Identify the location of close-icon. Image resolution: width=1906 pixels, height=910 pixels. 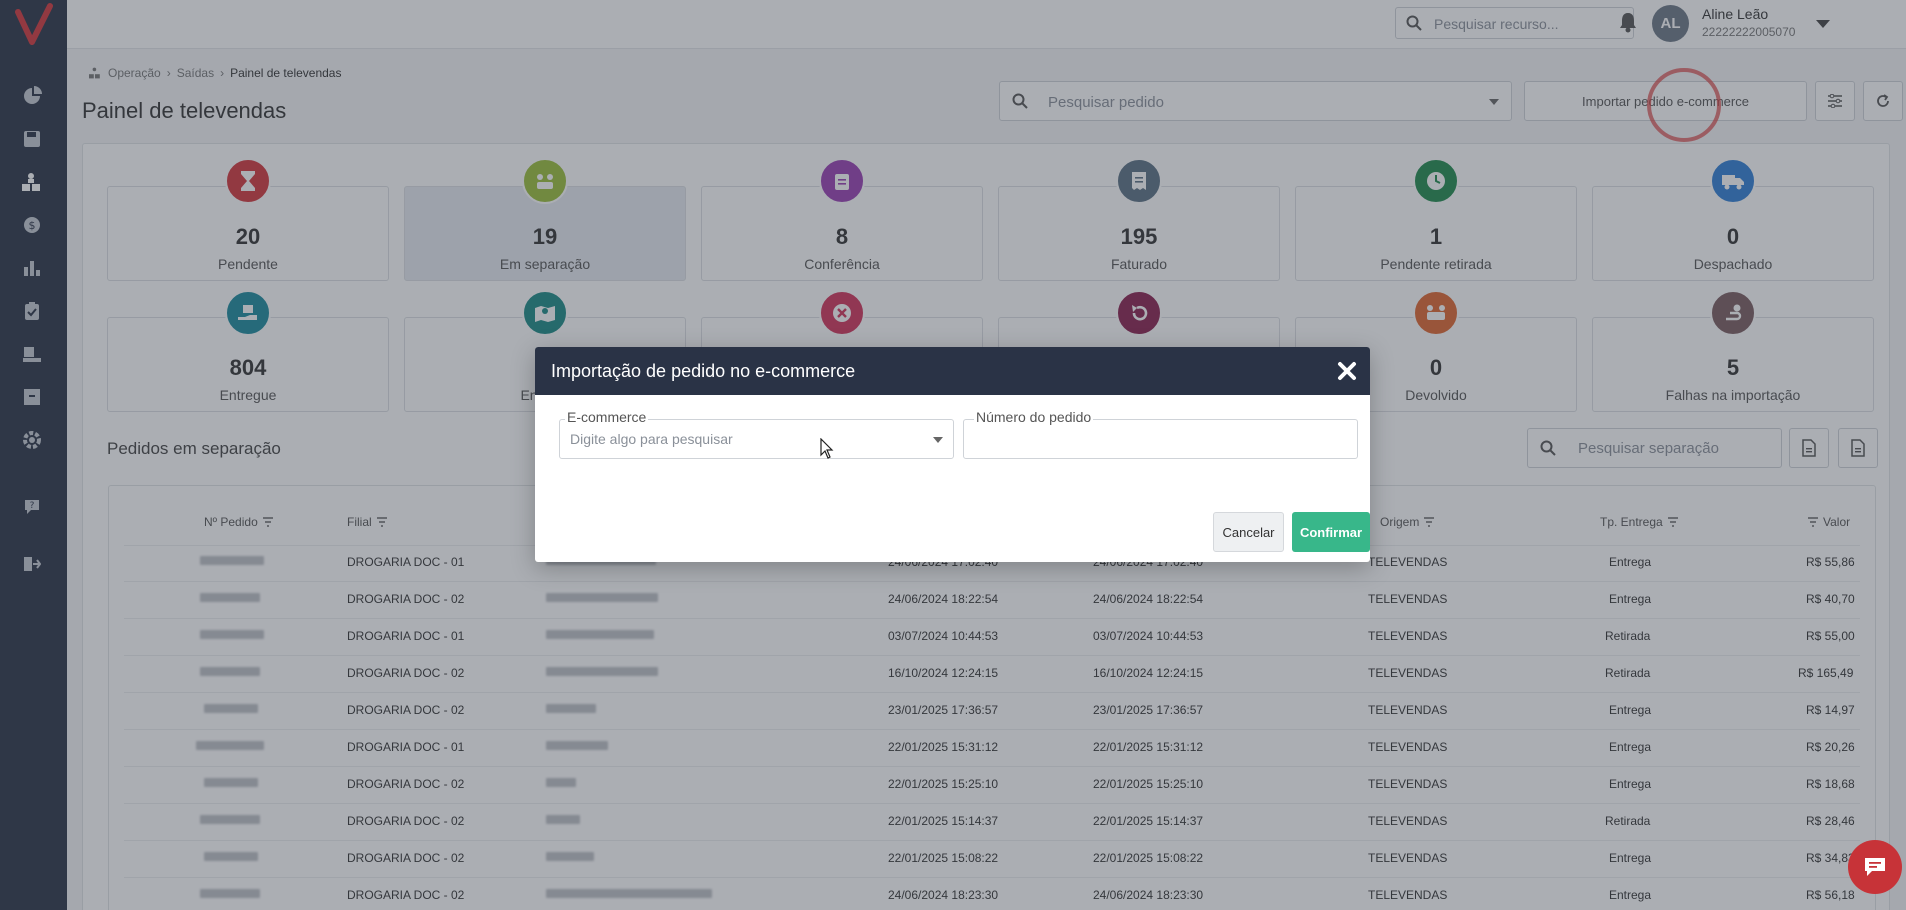
(1347, 371).